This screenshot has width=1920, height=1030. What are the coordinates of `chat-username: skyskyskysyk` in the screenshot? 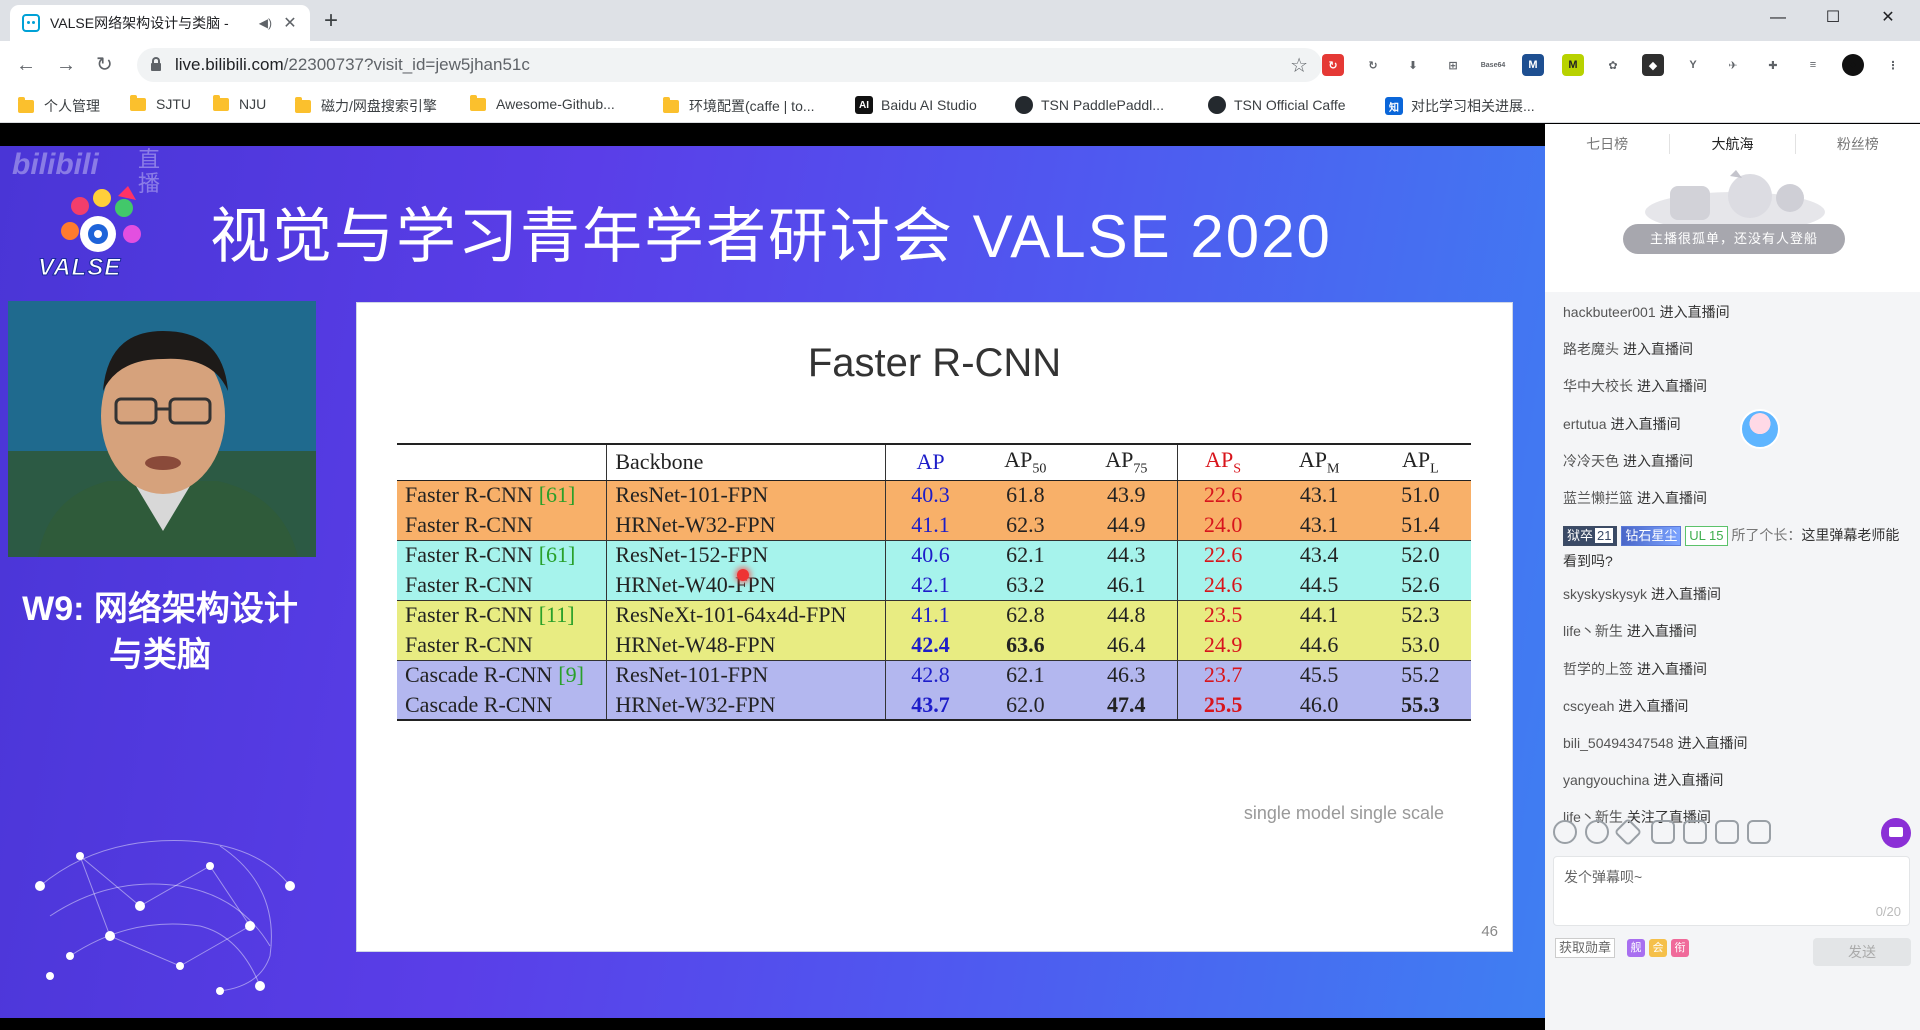 It's located at (1605, 594).